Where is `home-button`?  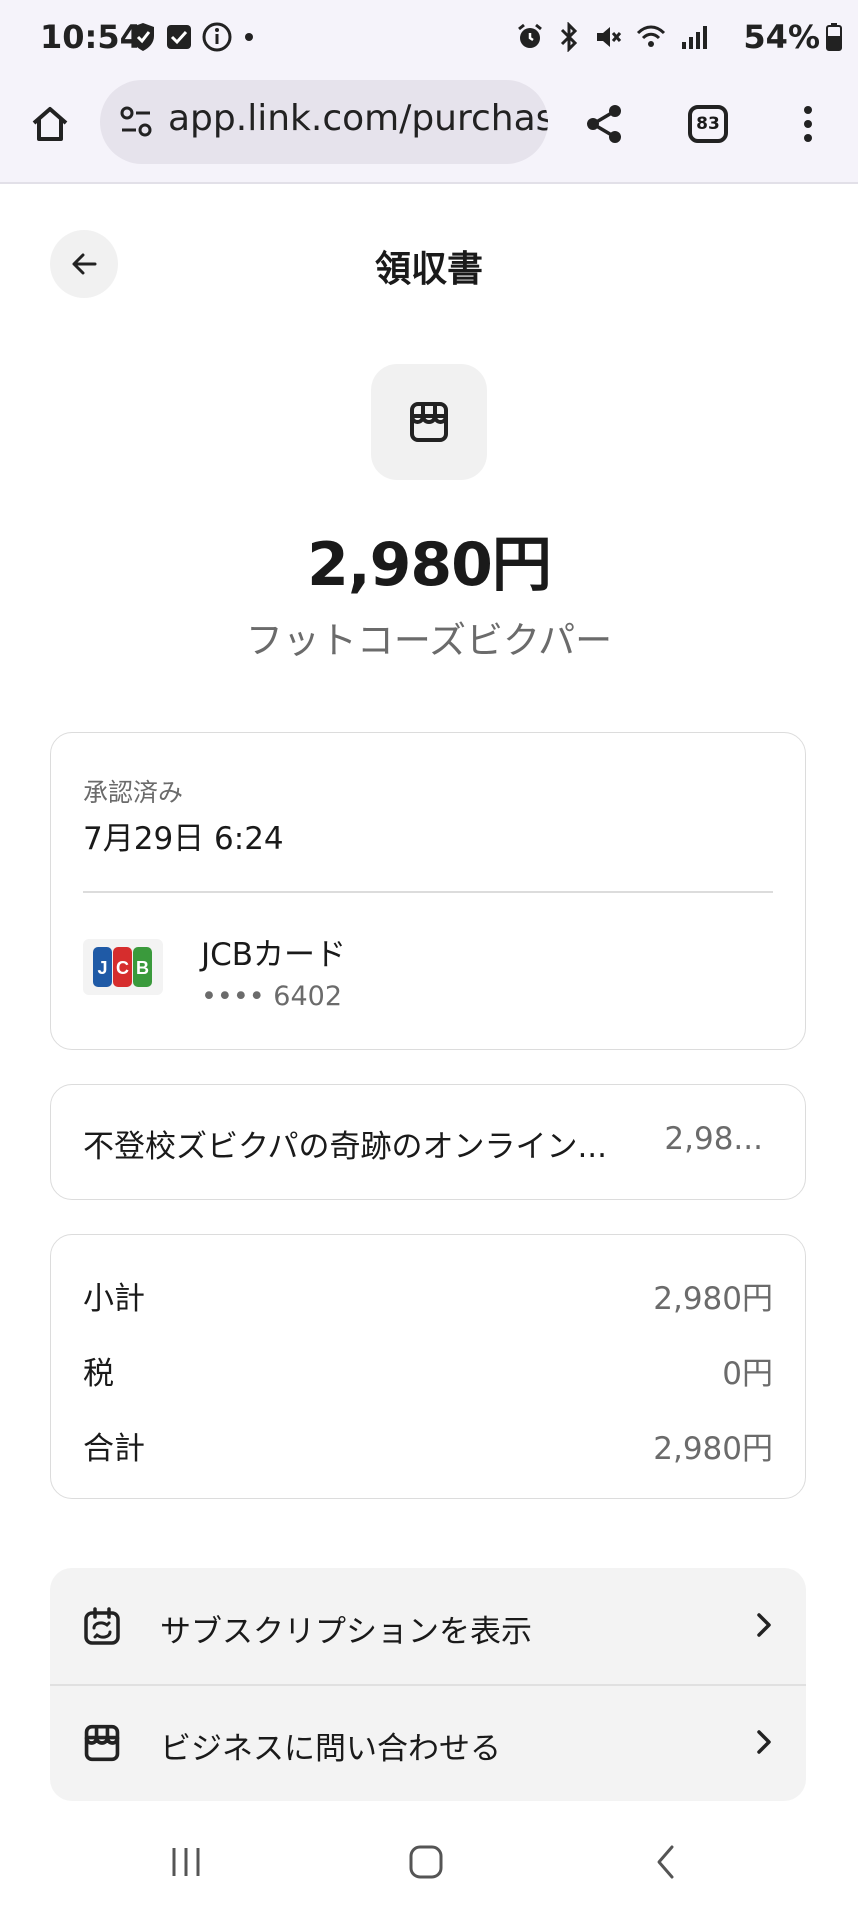
home-button is located at coordinates (50, 124).